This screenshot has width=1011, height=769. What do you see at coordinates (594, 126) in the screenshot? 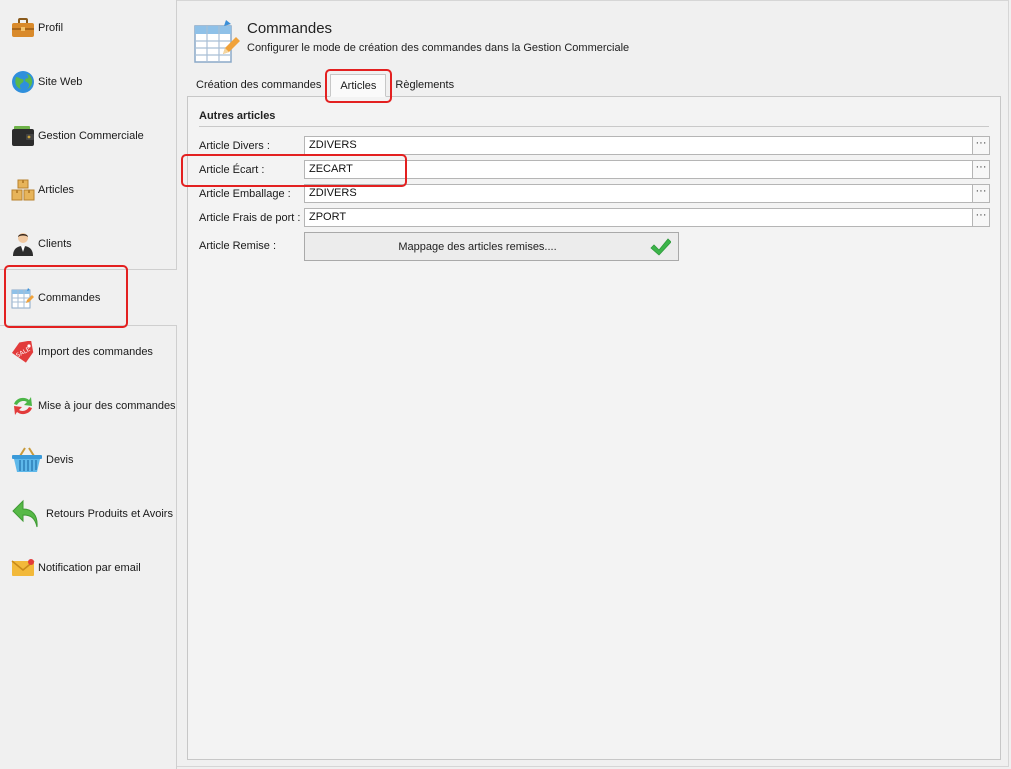
I see `group-divider` at bounding box center [594, 126].